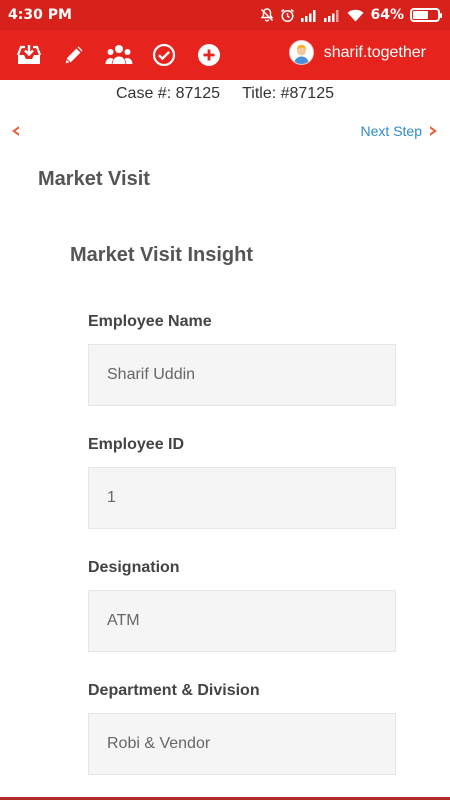 Image resolution: width=450 pixels, height=800 pixels. Describe the element at coordinates (374, 52) in the screenshot. I see `username: sharif.together` at that location.